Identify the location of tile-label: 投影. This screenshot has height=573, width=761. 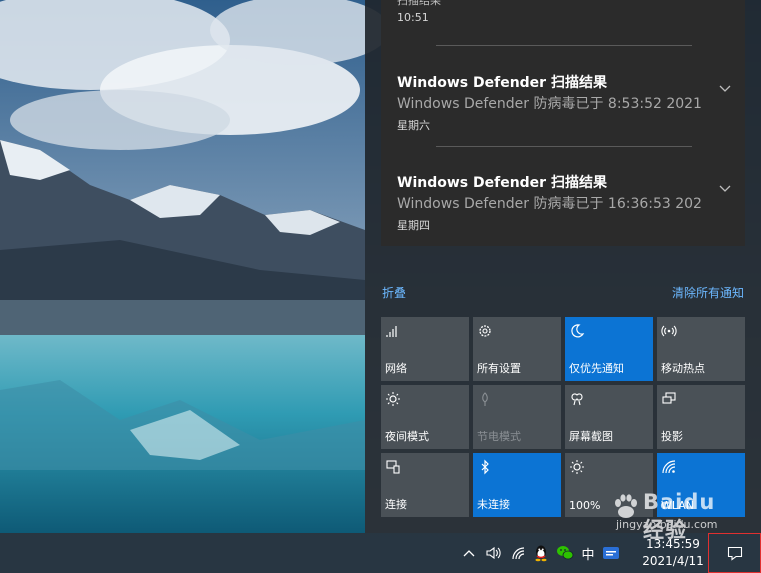
(672, 436).